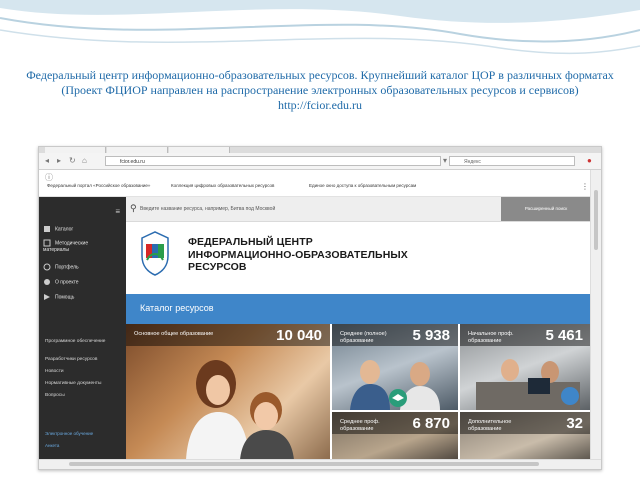  What do you see at coordinates (320, 27) in the screenshot?
I see `decorative-waves` at bounding box center [320, 27].